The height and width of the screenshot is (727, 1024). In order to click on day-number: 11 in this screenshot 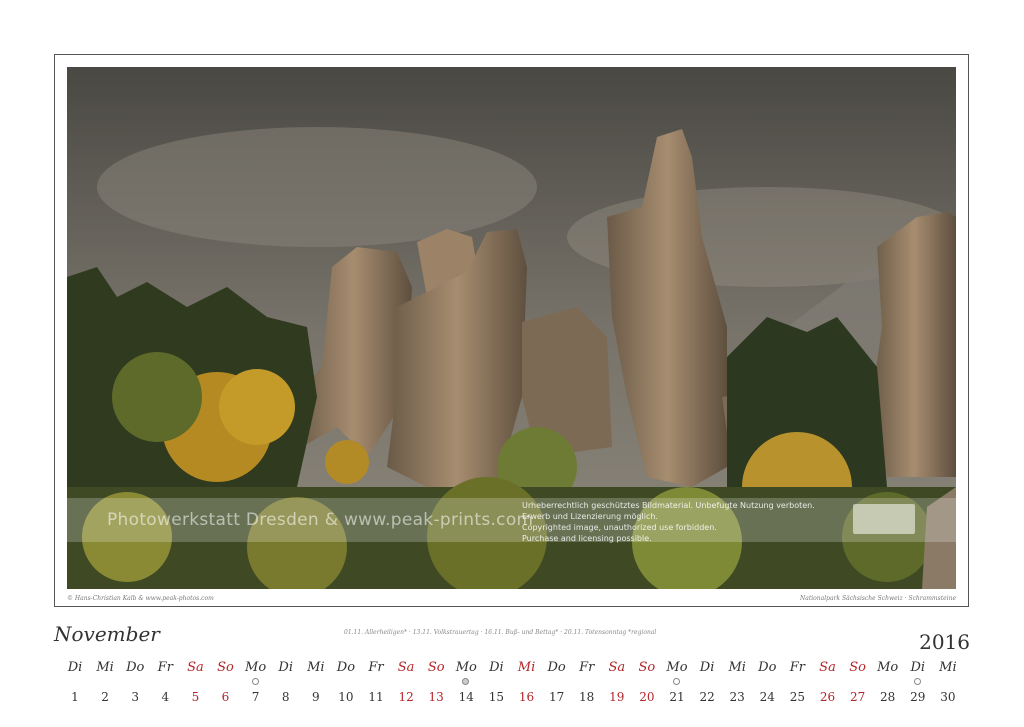, I will do `click(376, 697)`.